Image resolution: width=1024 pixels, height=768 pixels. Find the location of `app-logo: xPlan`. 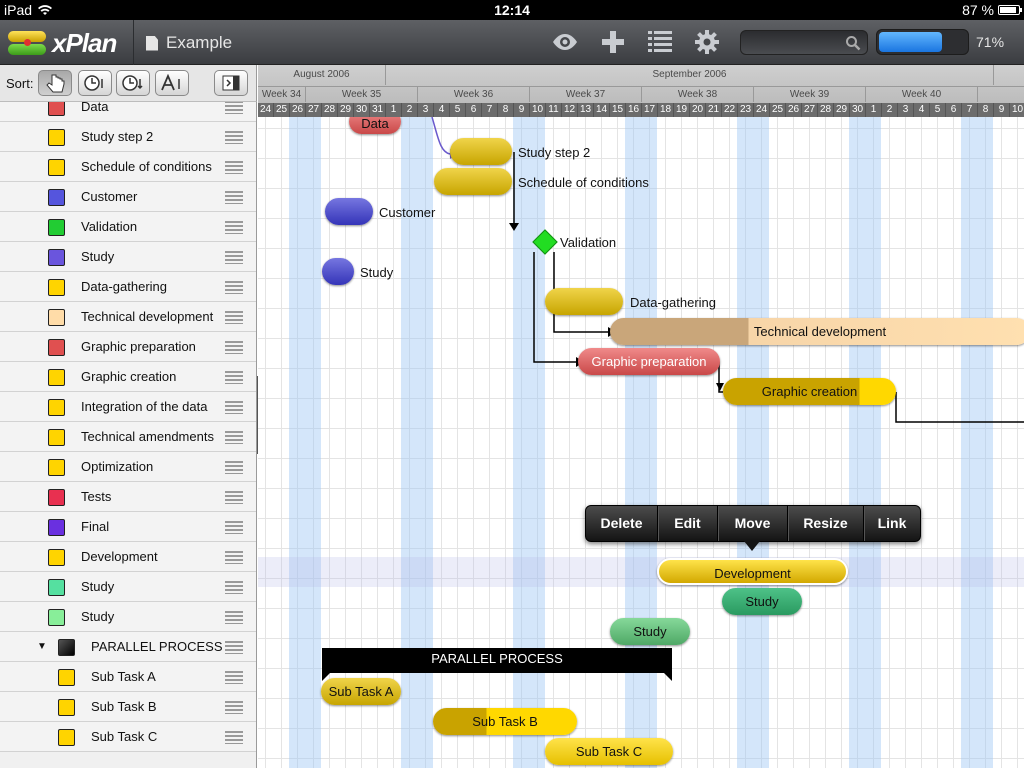

app-logo: xPlan is located at coordinates (68, 43).